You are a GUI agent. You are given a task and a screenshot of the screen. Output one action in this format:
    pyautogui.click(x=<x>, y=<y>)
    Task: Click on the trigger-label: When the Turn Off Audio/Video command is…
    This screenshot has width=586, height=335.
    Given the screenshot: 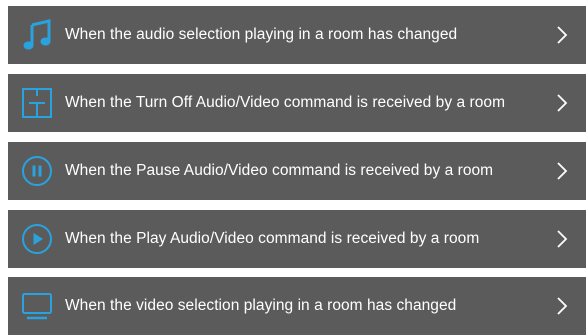 What is the action you would take?
    pyautogui.click(x=285, y=102)
    